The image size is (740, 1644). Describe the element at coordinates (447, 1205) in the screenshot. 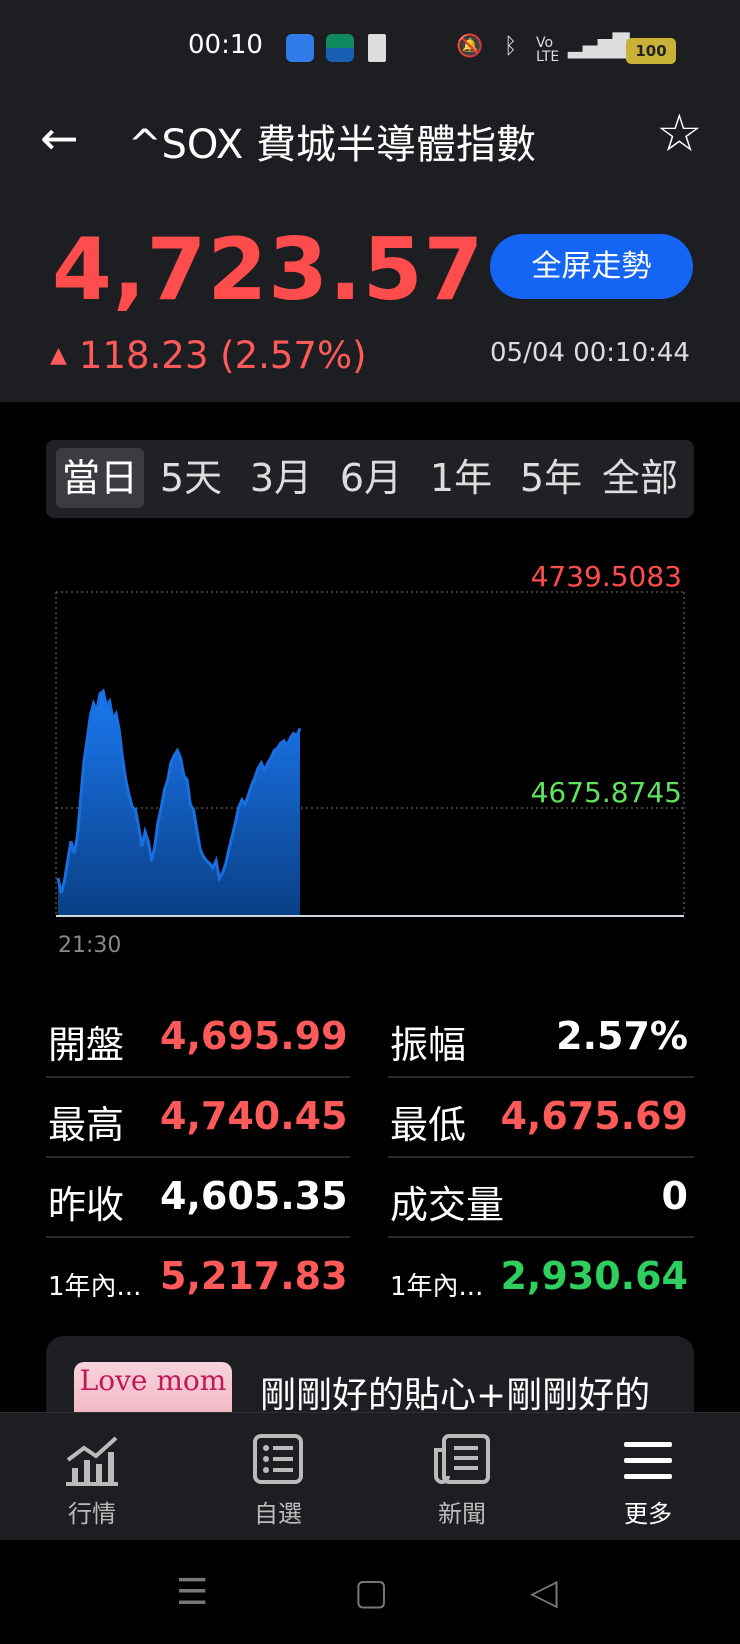

I see `stat-label-volume: 成交量` at that location.